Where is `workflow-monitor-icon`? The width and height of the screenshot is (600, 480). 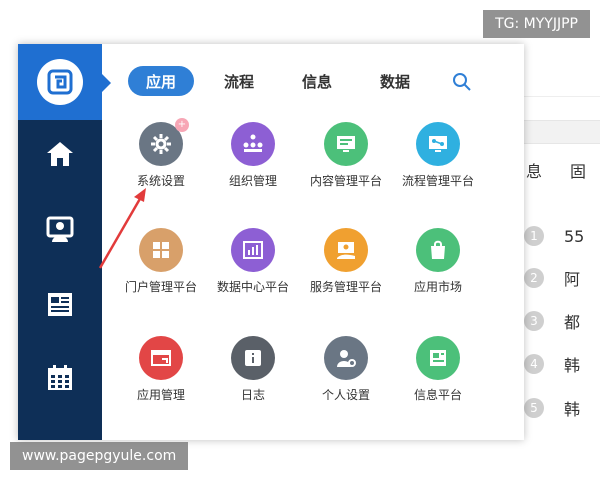 workflow-monitor-icon is located at coordinates (438, 144).